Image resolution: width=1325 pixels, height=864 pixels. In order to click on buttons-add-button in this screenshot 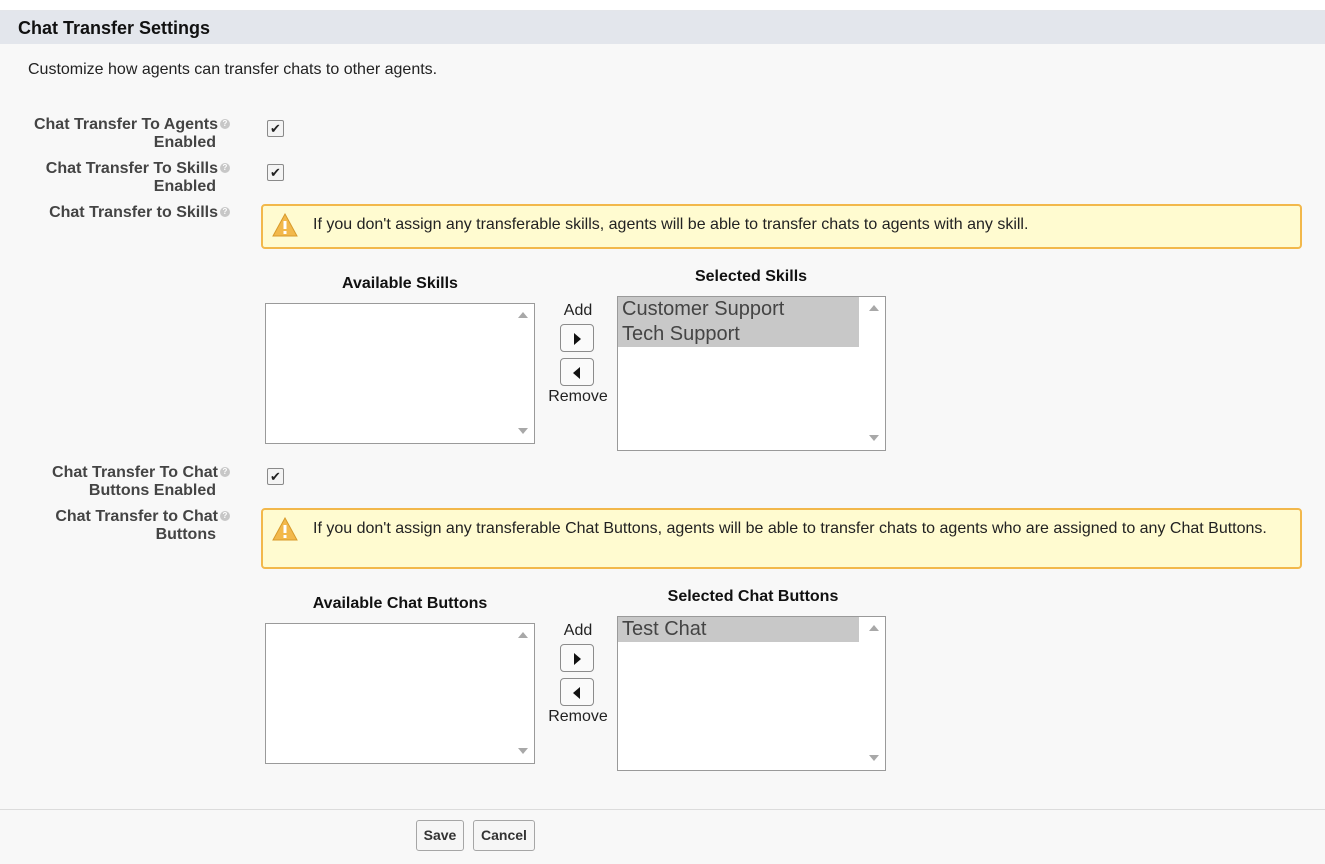, I will do `click(577, 658)`.